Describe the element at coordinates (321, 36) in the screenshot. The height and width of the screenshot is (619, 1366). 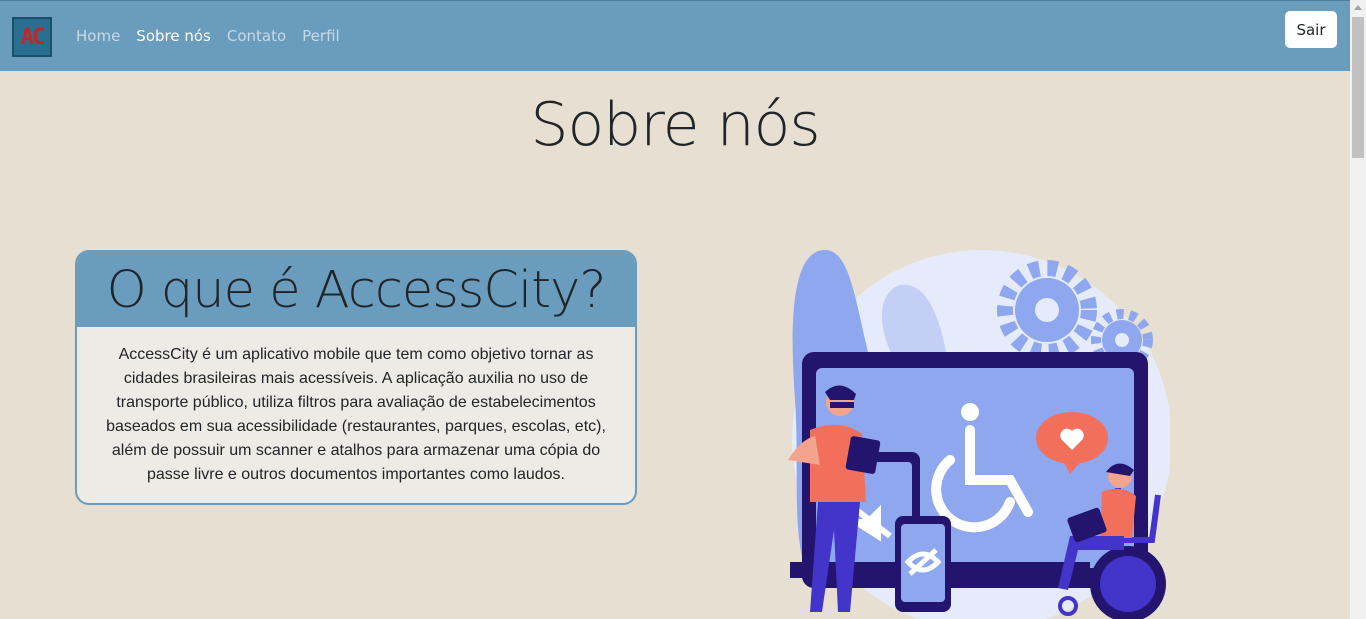
I see `nav-link-perfil: Perfil` at that location.